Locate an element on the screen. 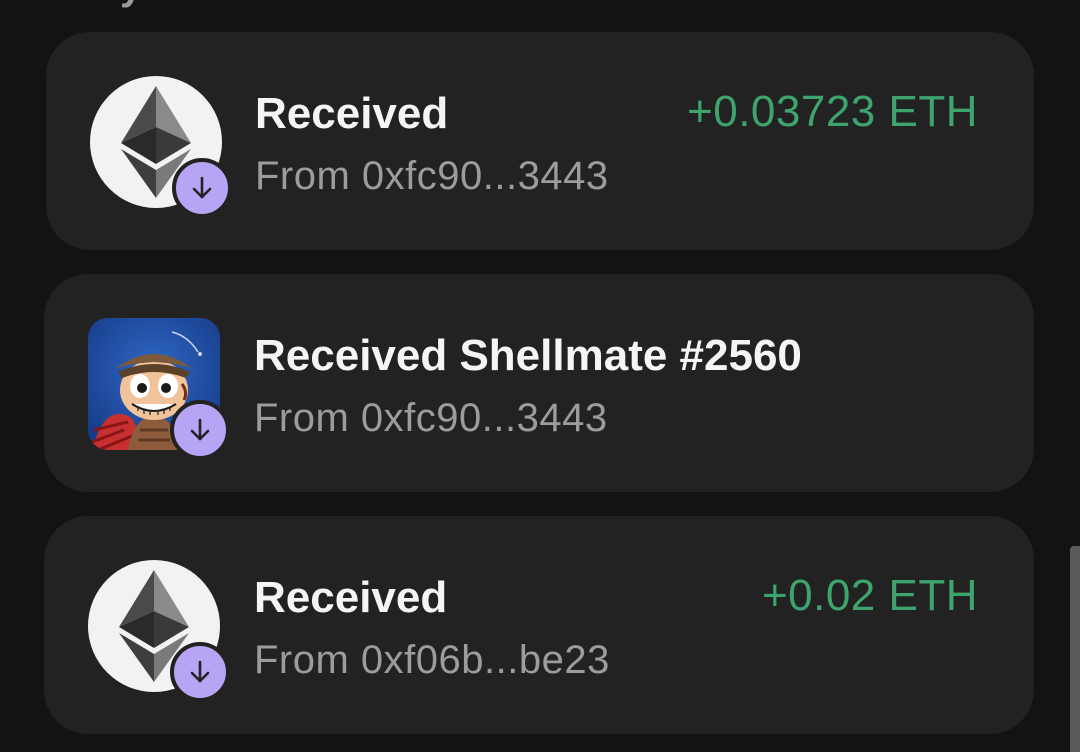 This screenshot has height=752, width=1080. transaction-amount: +0.03723 ETH is located at coordinates (832, 111).